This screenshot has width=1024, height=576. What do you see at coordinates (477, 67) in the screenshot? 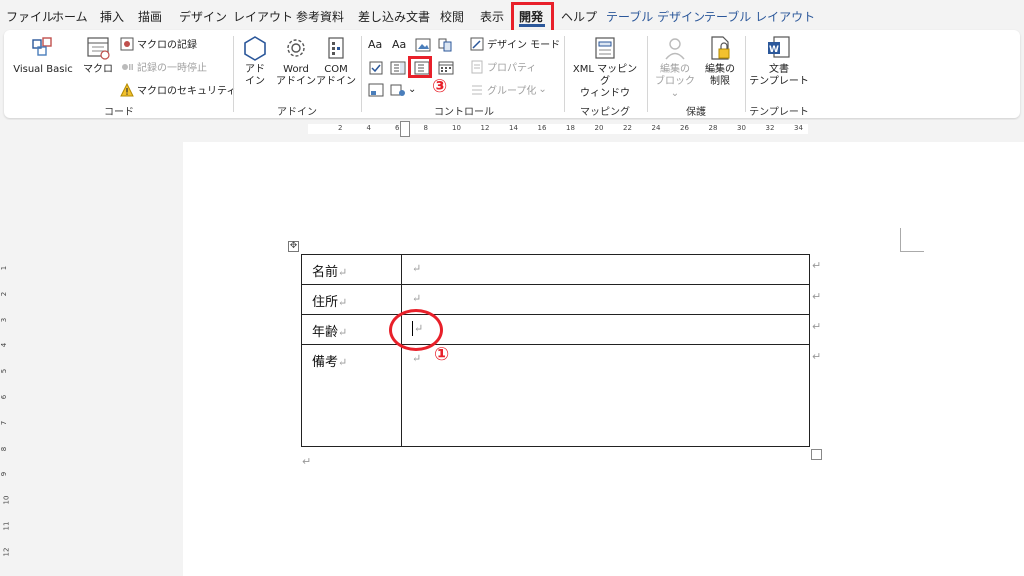
I see `properties-icon` at bounding box center [477, 67].